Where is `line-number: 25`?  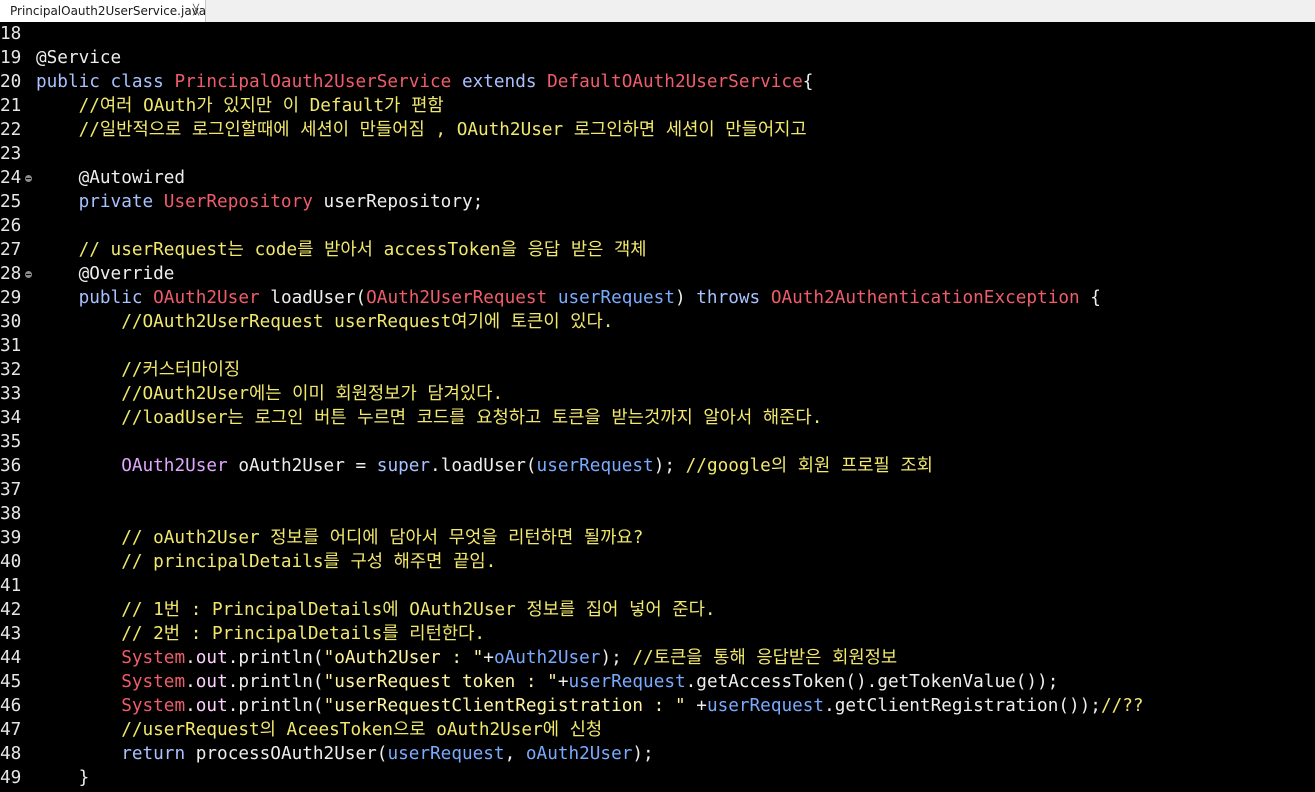
line-number: 25 is located at coordinates (11, 202).